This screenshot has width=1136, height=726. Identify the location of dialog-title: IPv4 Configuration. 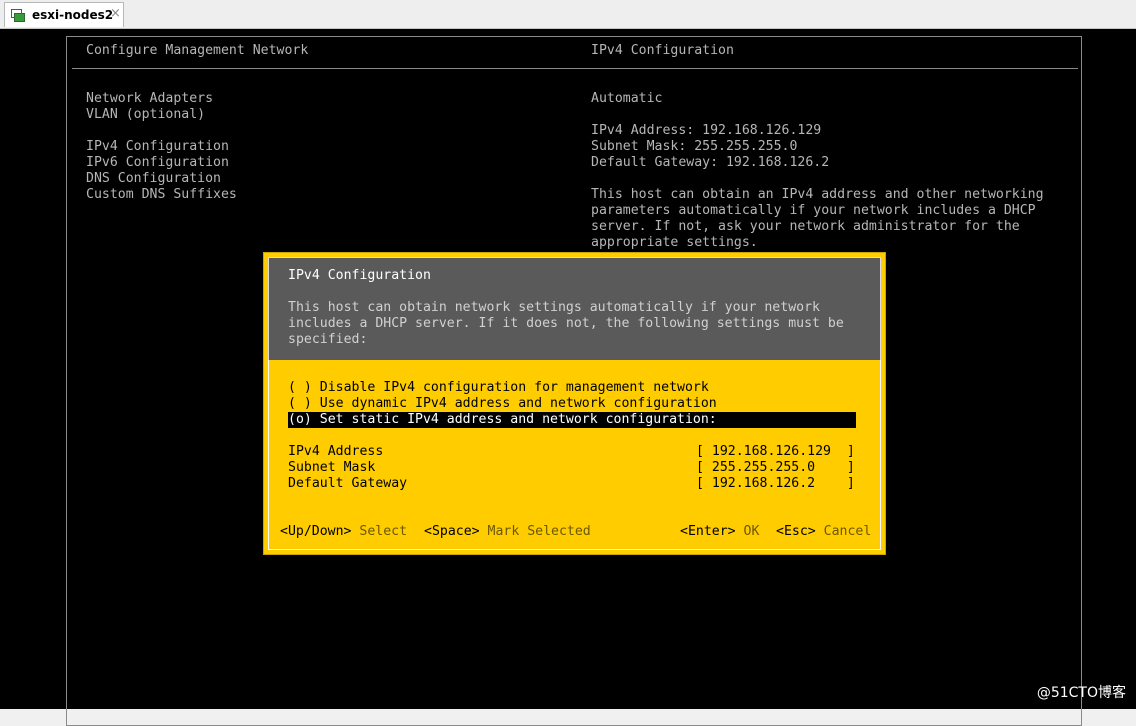
(359, 275).